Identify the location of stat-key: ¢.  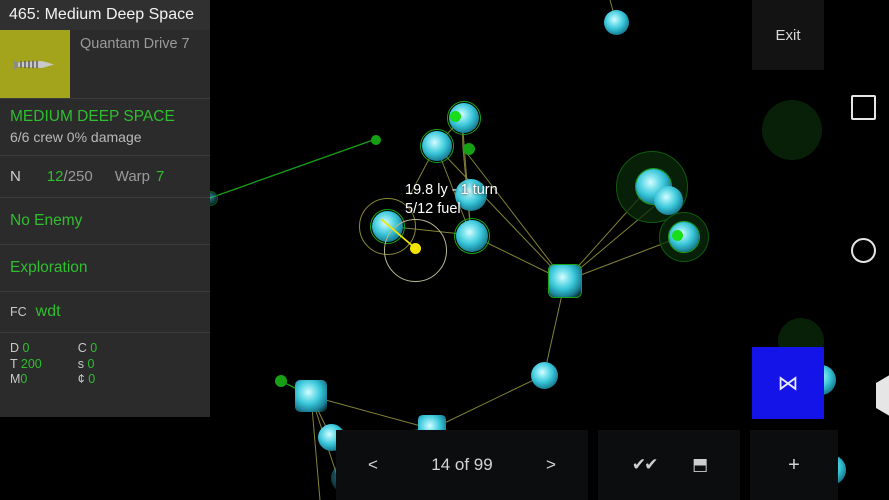
(81, 379).